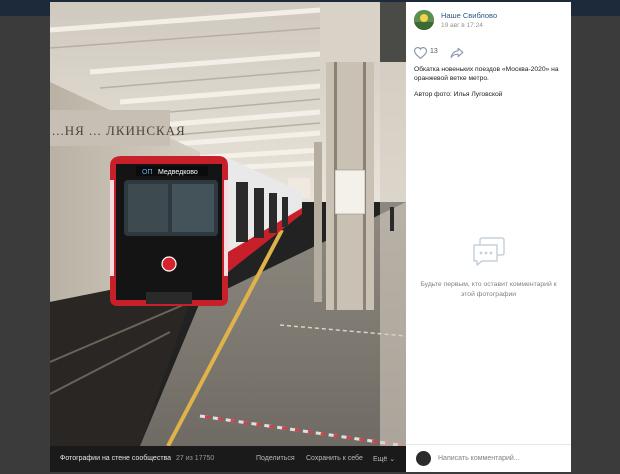  I want to click on share-button: Поделиться, so click(275, 458).